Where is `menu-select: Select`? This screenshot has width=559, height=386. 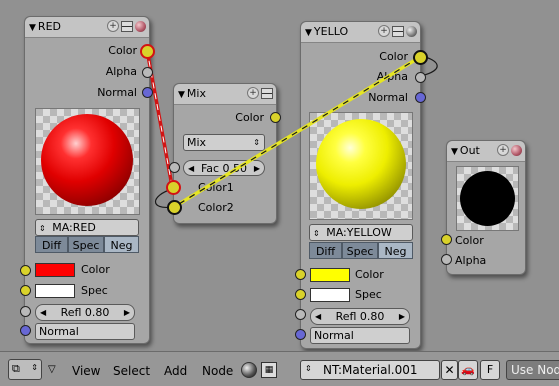 menu-select: Select is located at coordinates (131, 371).